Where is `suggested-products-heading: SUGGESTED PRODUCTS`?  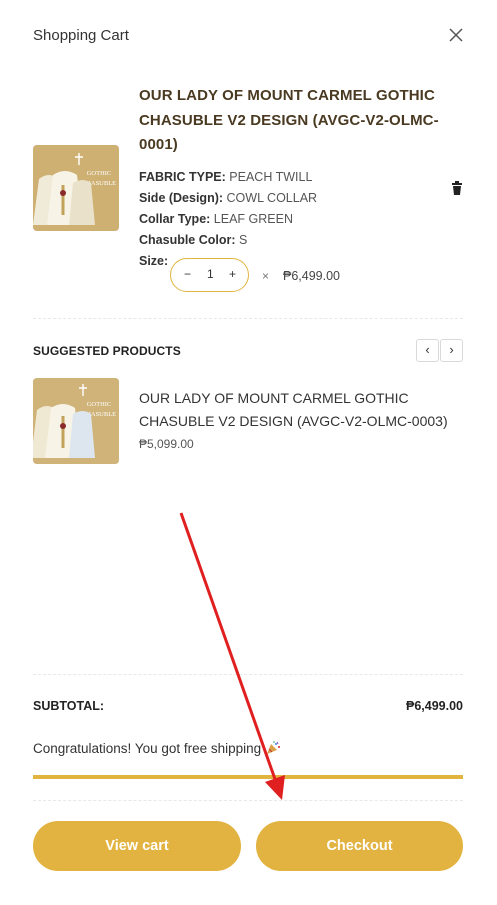
suggested-products-heading: SUGGESTED PRODUCTS is located at coordinates (107, 351).